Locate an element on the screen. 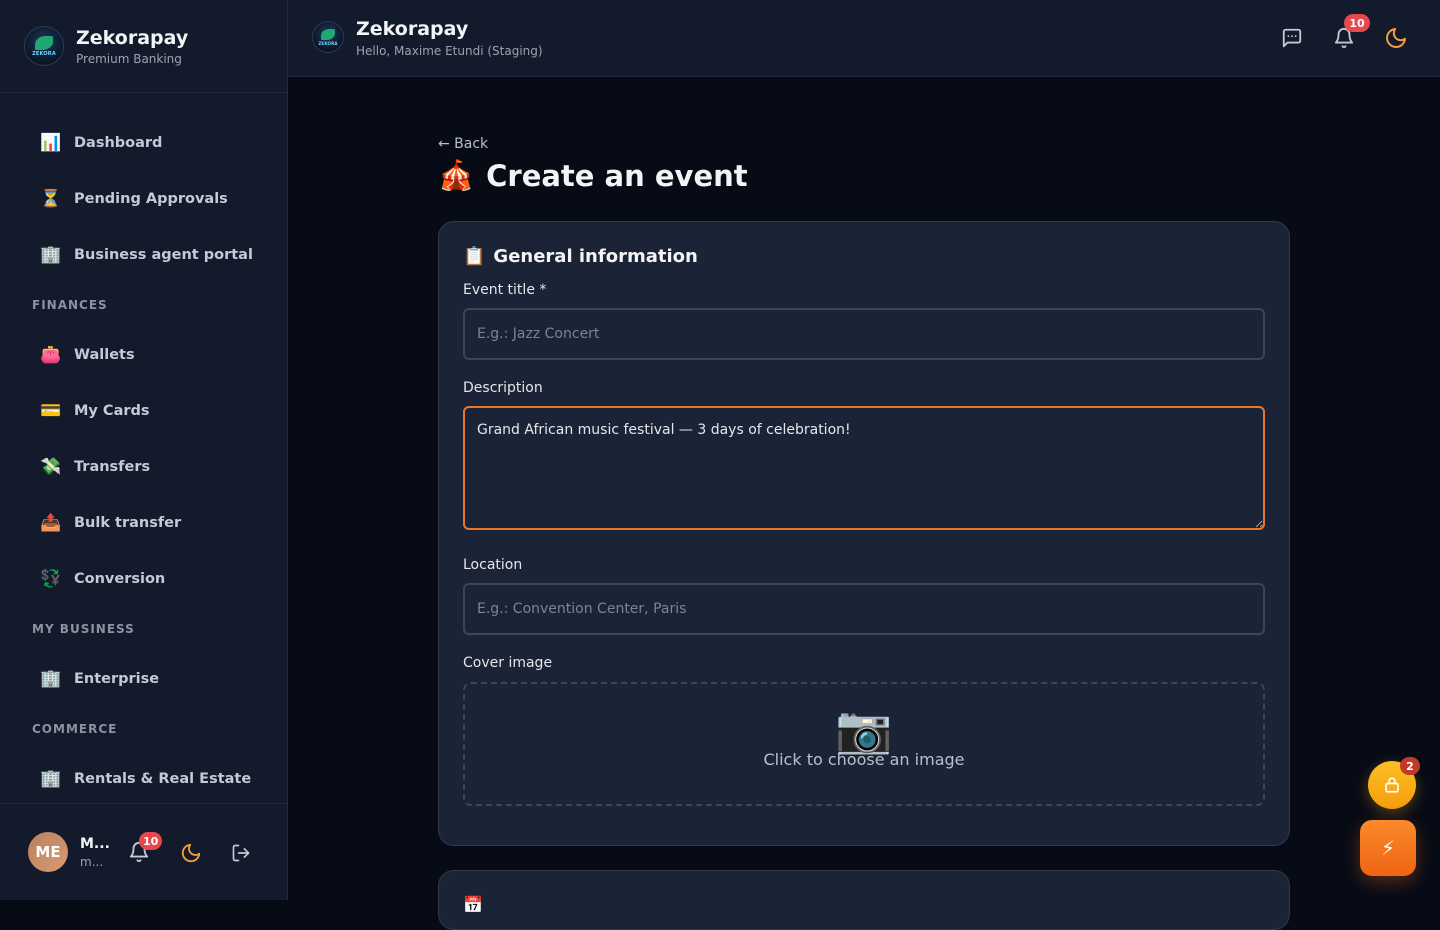 This screenshot has width=1440, height=930. sidebar-item-label: Conversion is located at coordinates (120, 579).